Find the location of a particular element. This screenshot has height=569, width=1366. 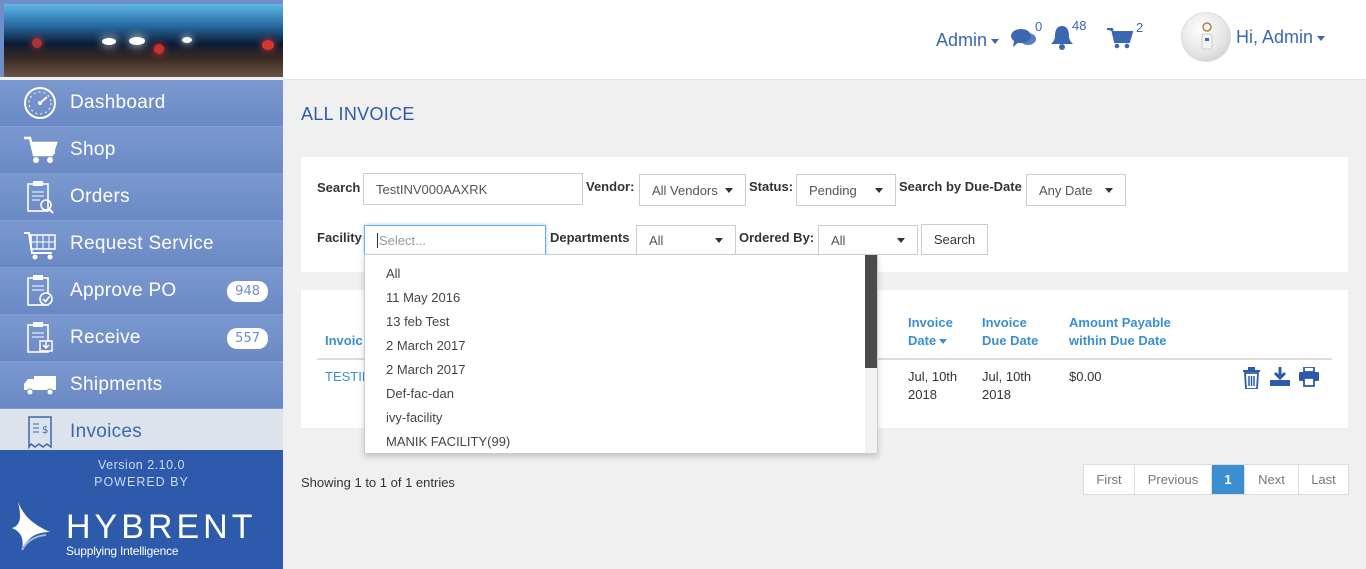

sidebar-item-invoices: $ Invoices is located at coordinates (141, 432).